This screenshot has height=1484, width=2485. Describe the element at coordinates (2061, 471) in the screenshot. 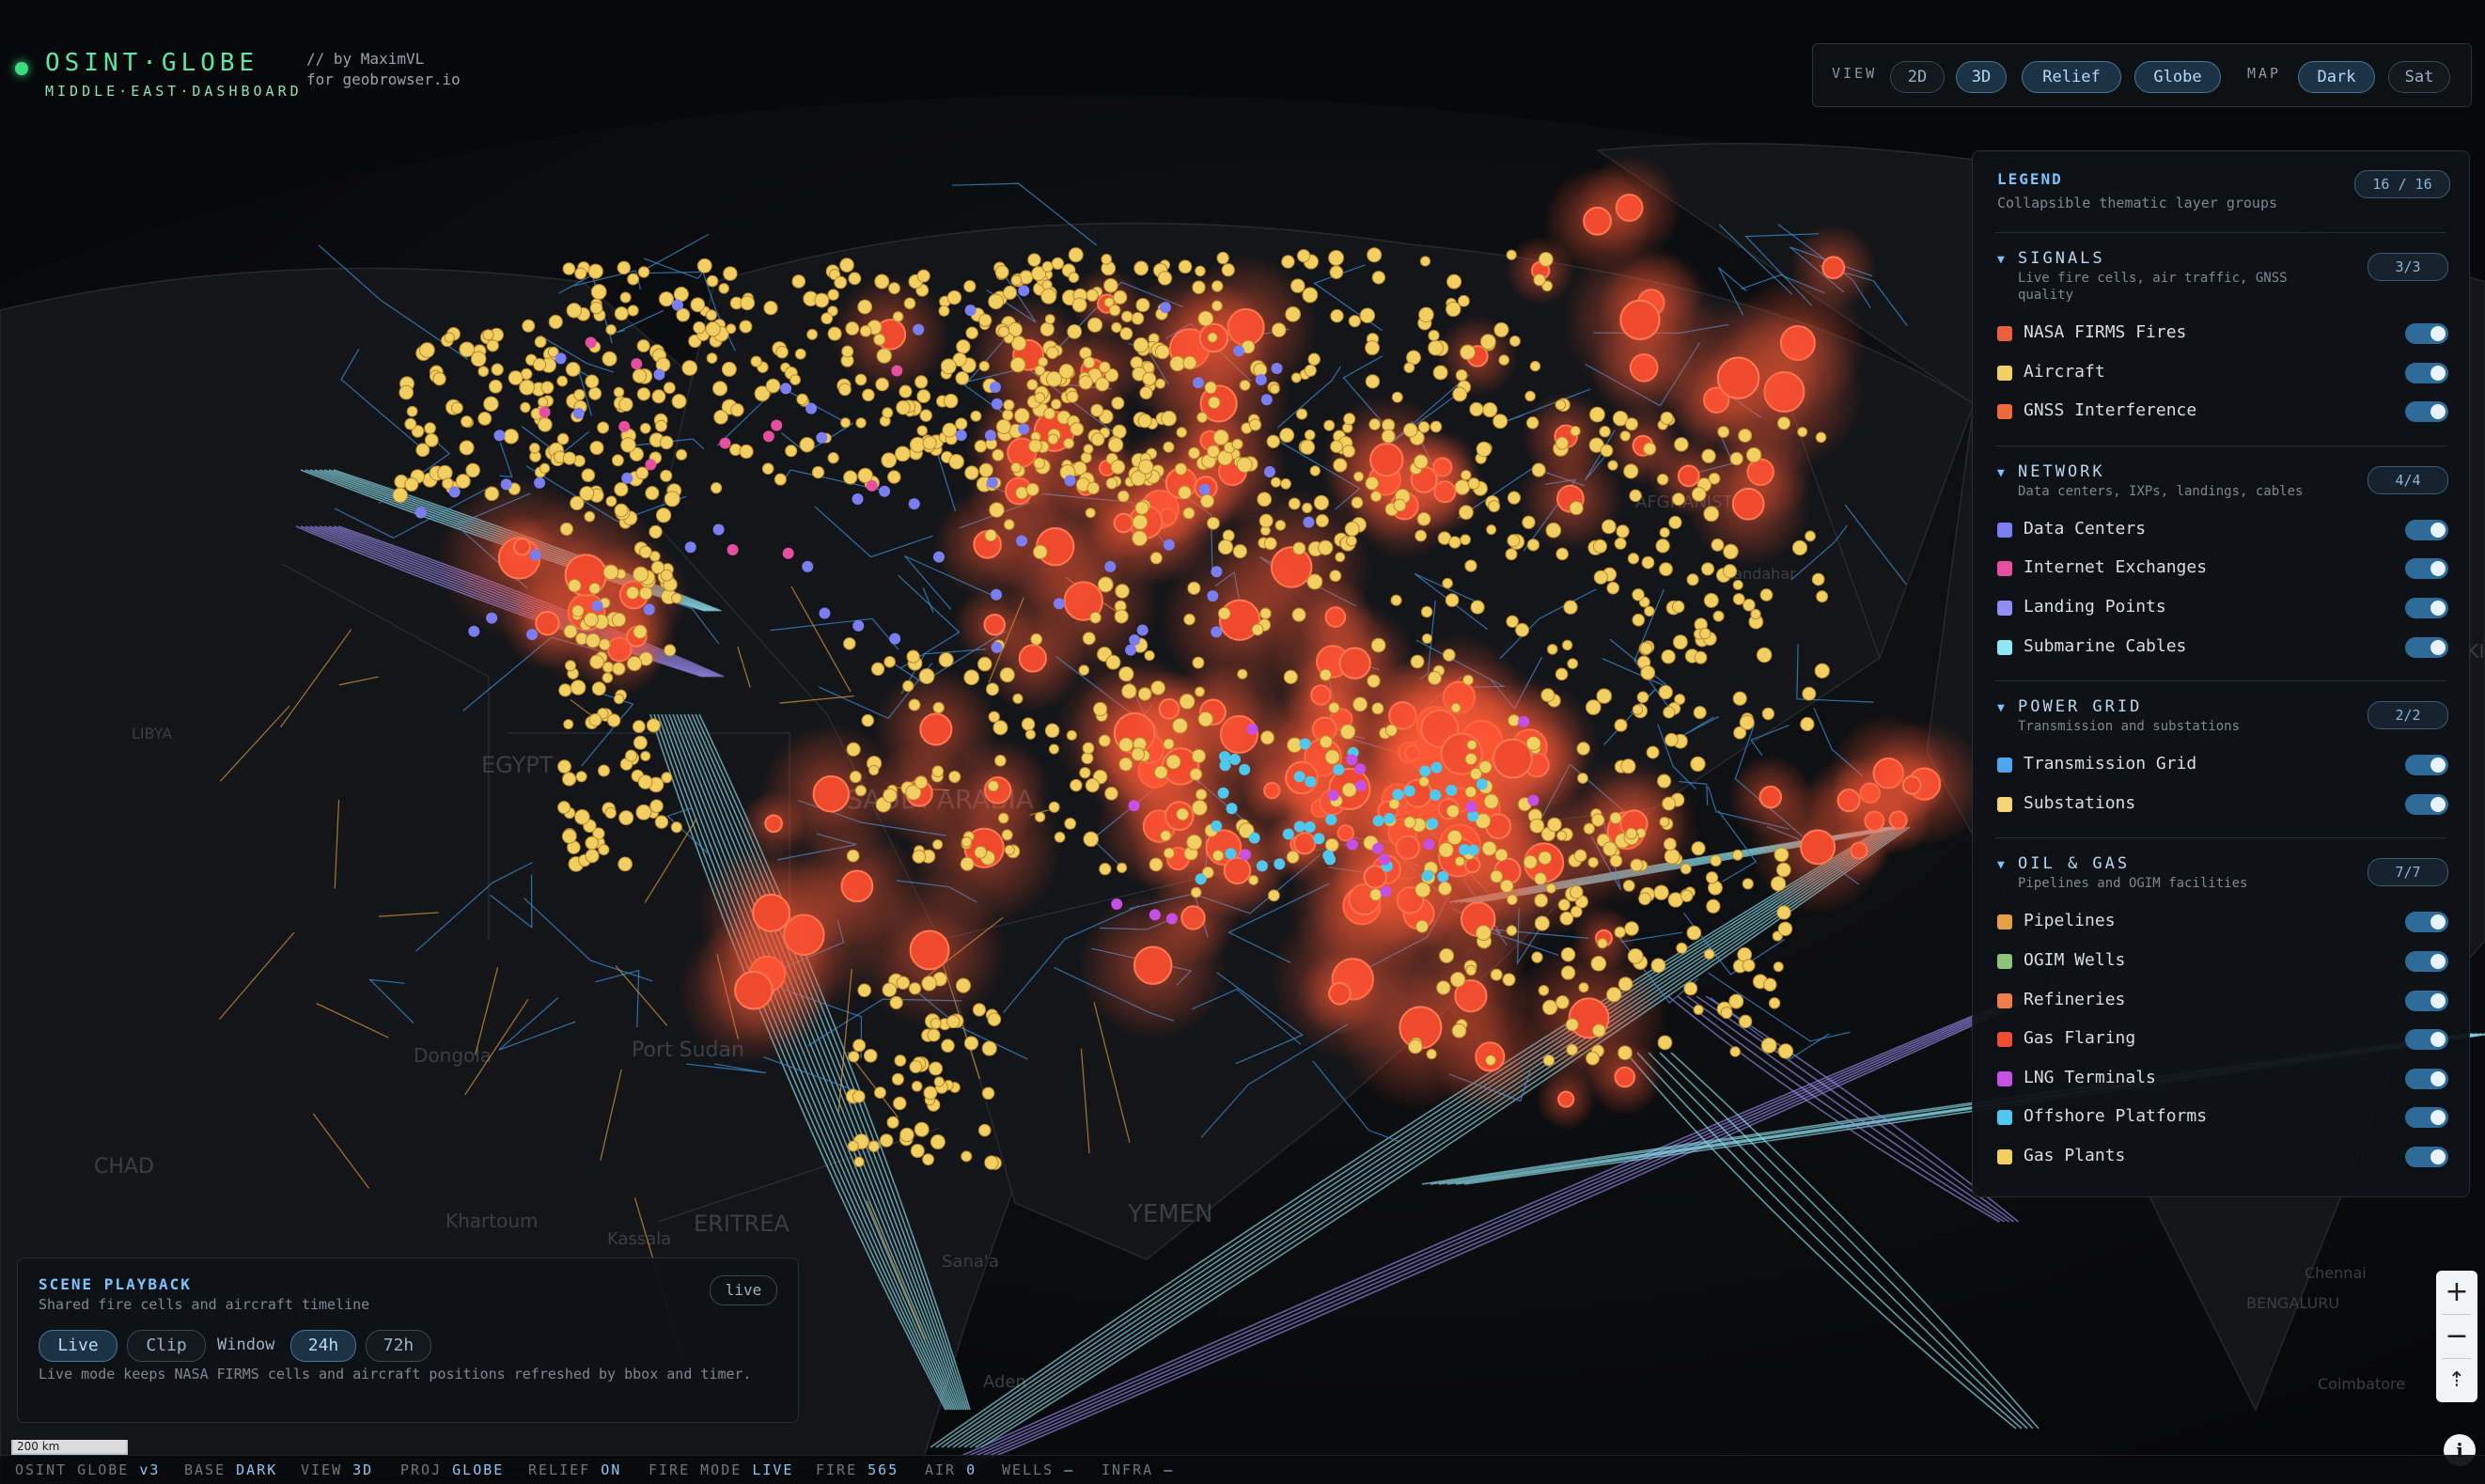

I see `legend-group-title: NETWORK` at that location.